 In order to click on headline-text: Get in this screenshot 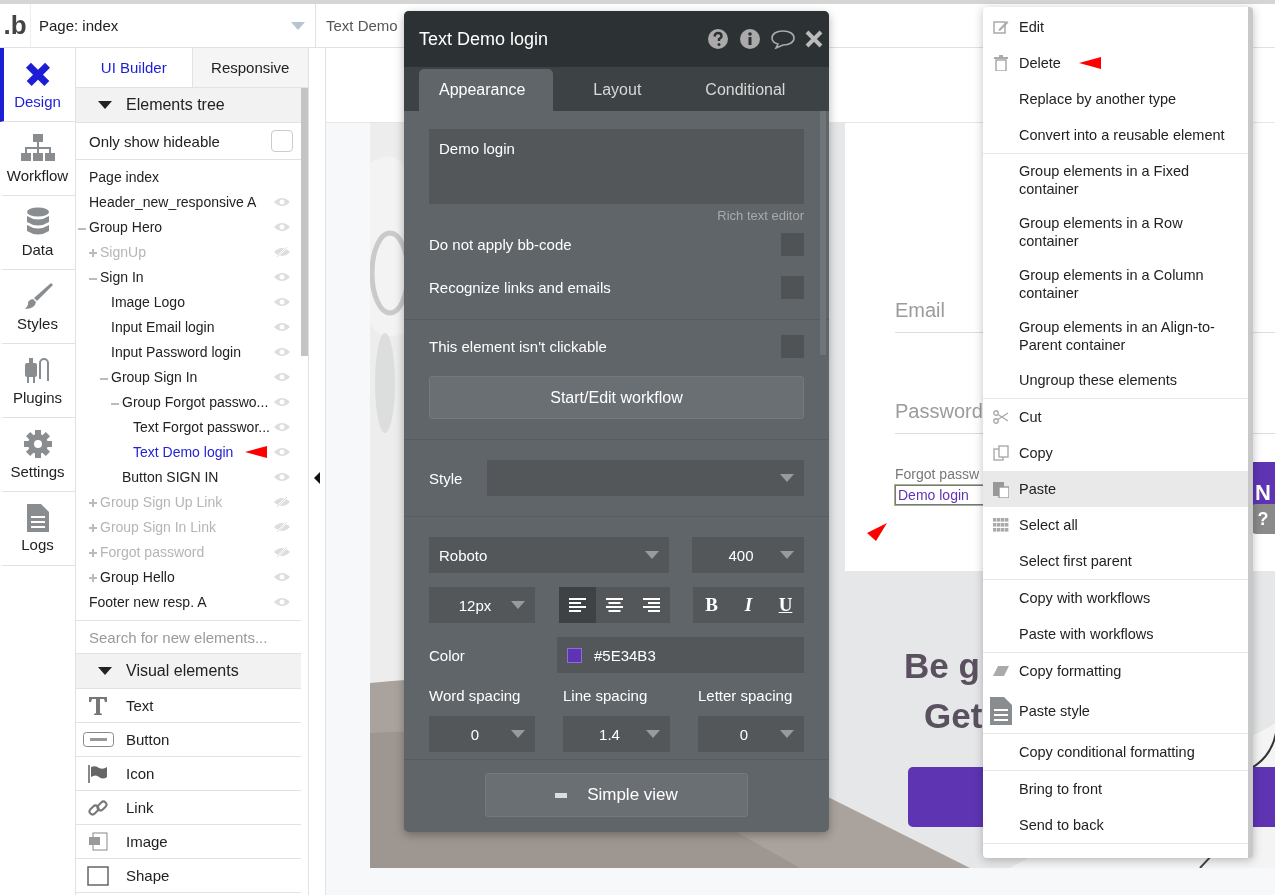, I will do `click(953, 716)`.